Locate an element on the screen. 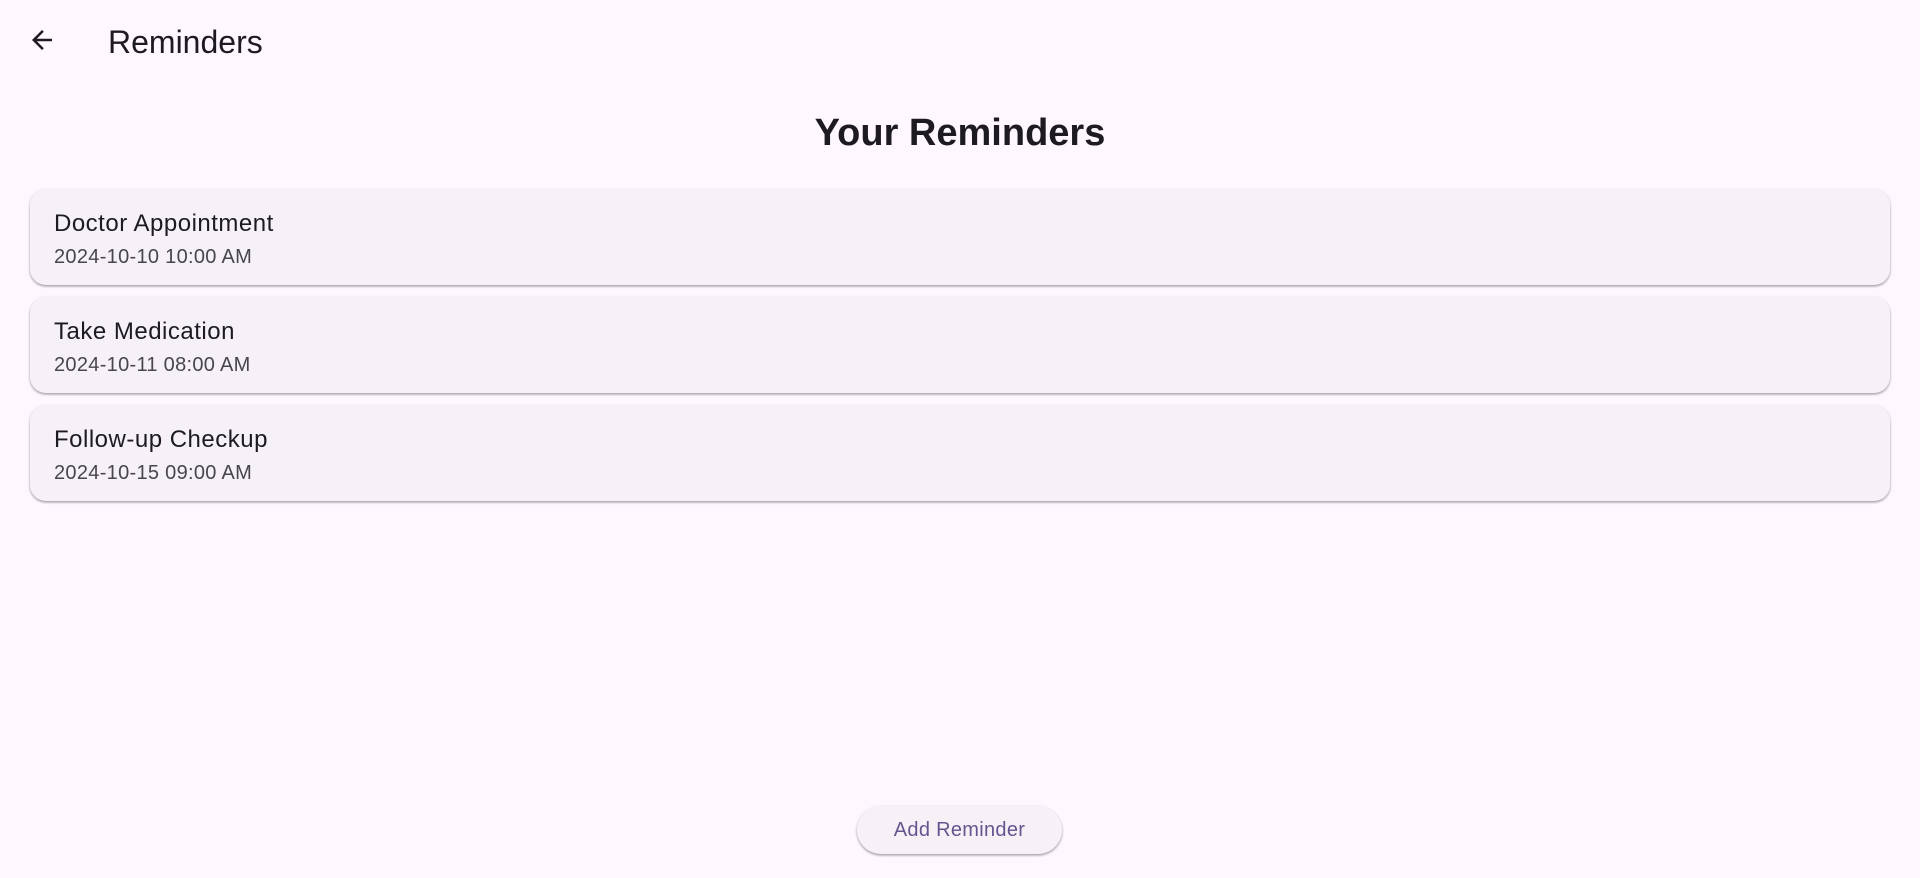 Image resolution: width=1920 pixels, height=878 pixels. reminder-title: Take Medication is located at coordinates (144, 331).